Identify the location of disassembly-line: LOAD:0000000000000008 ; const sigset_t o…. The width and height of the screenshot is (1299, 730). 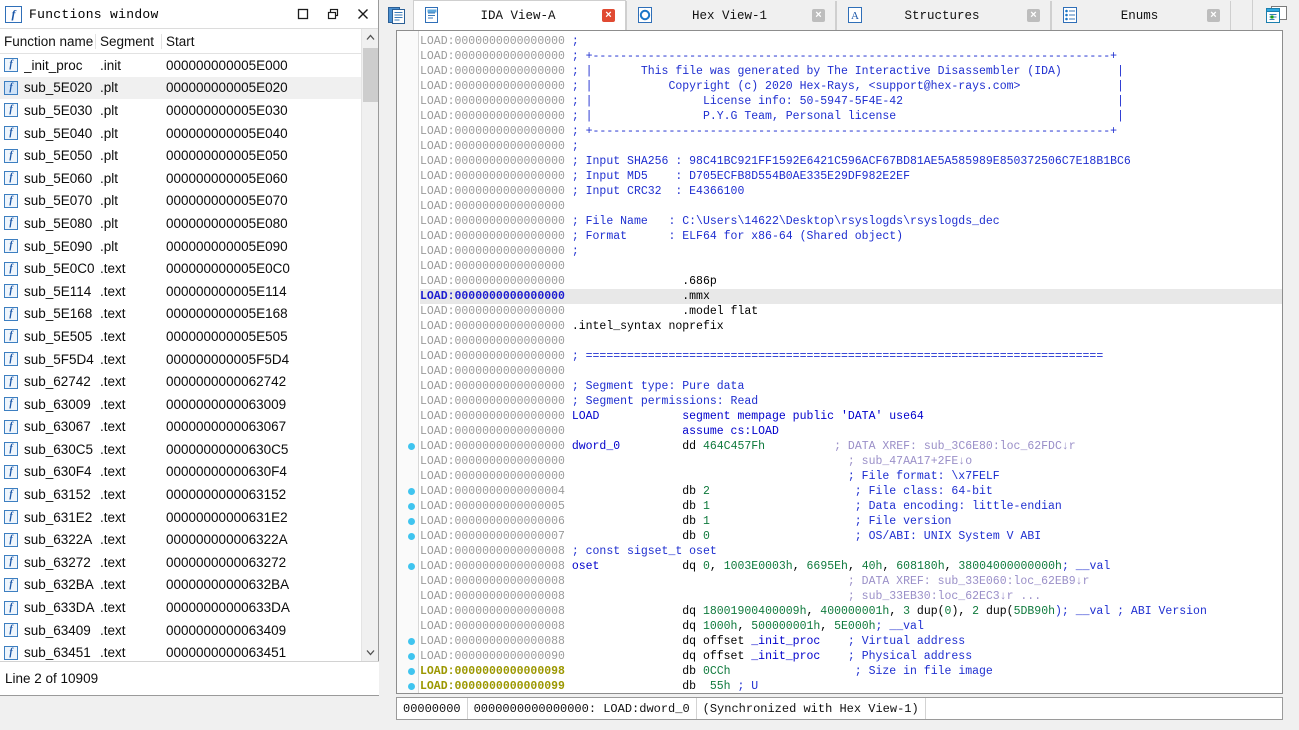
(851, 551).